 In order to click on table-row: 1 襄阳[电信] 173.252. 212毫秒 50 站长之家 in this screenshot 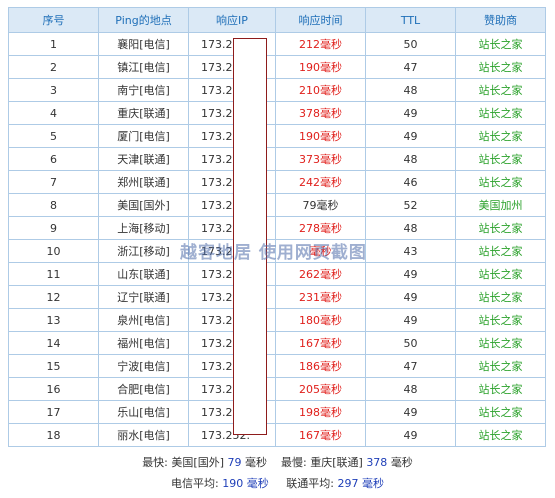, I will do `click(277, 44)`.